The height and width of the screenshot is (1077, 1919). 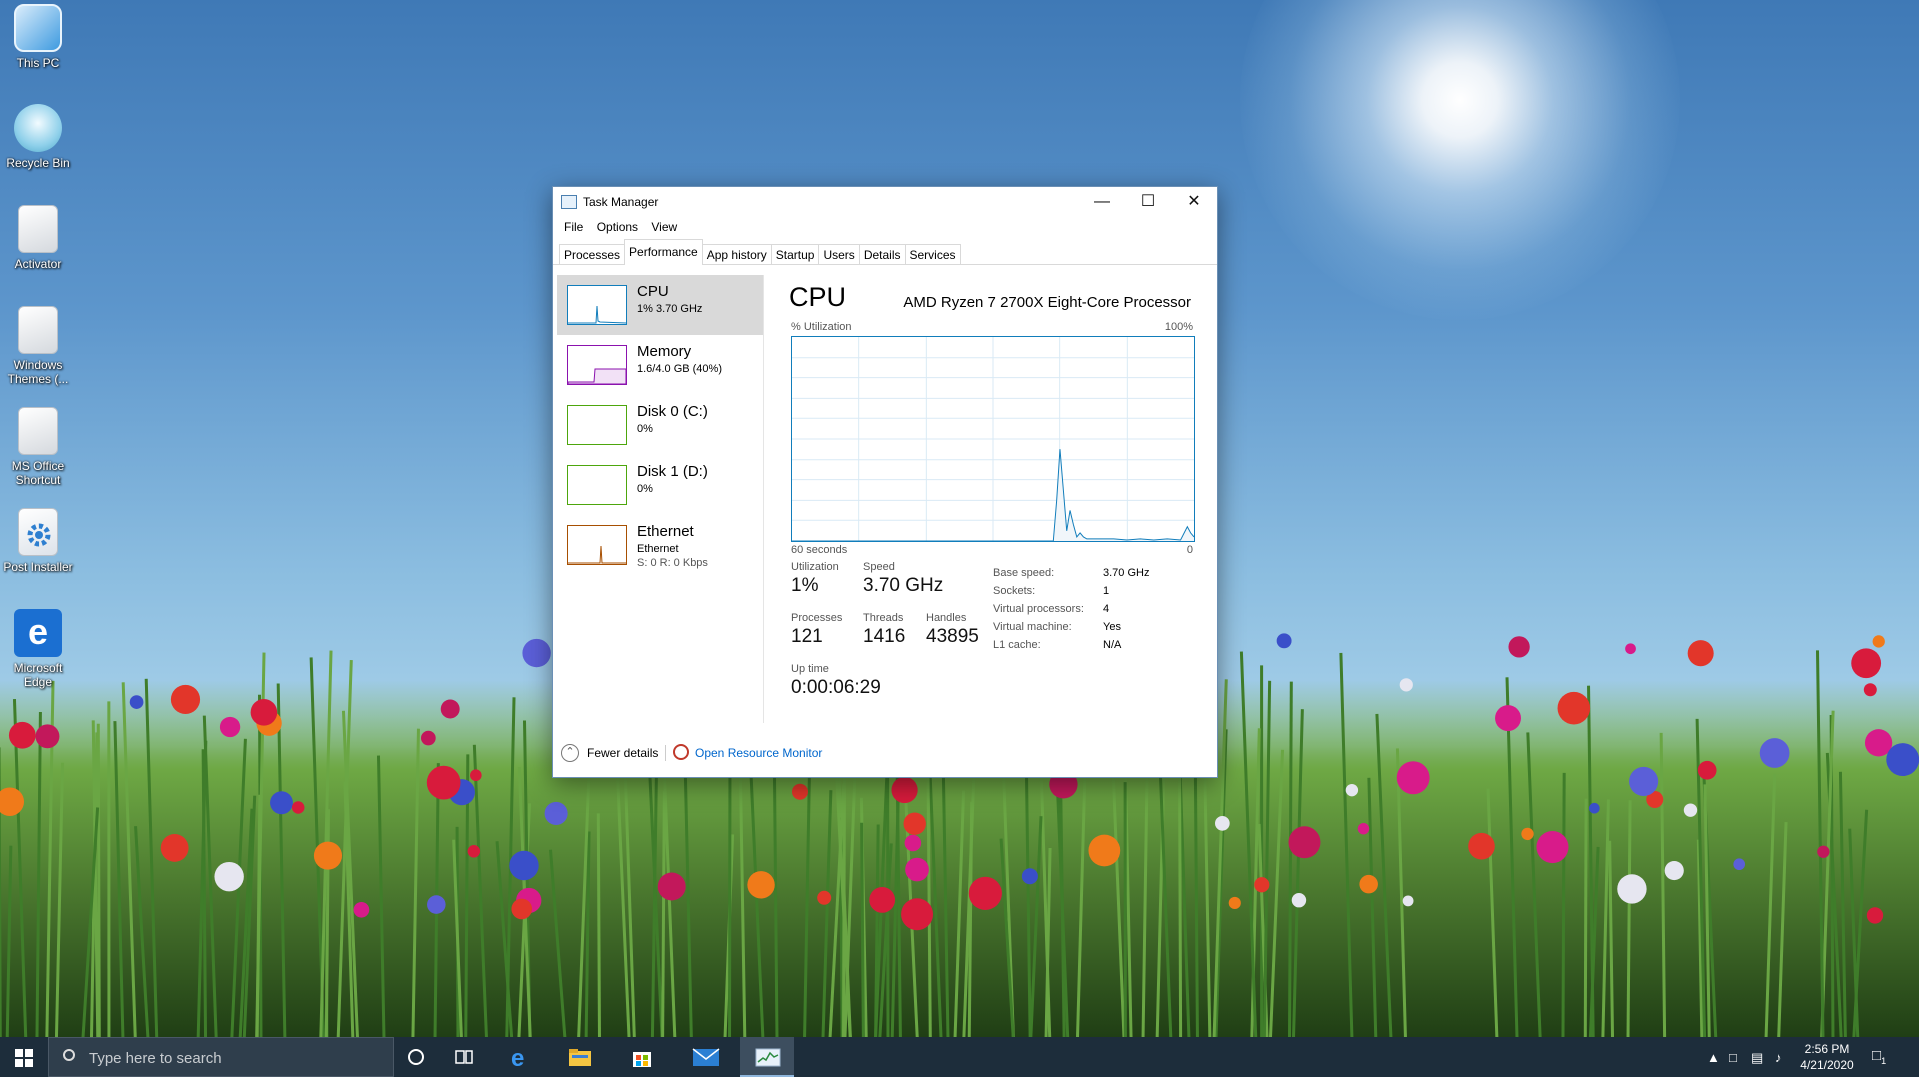 I want to click on tab-processes: Processes, so click(x=592, y=254).